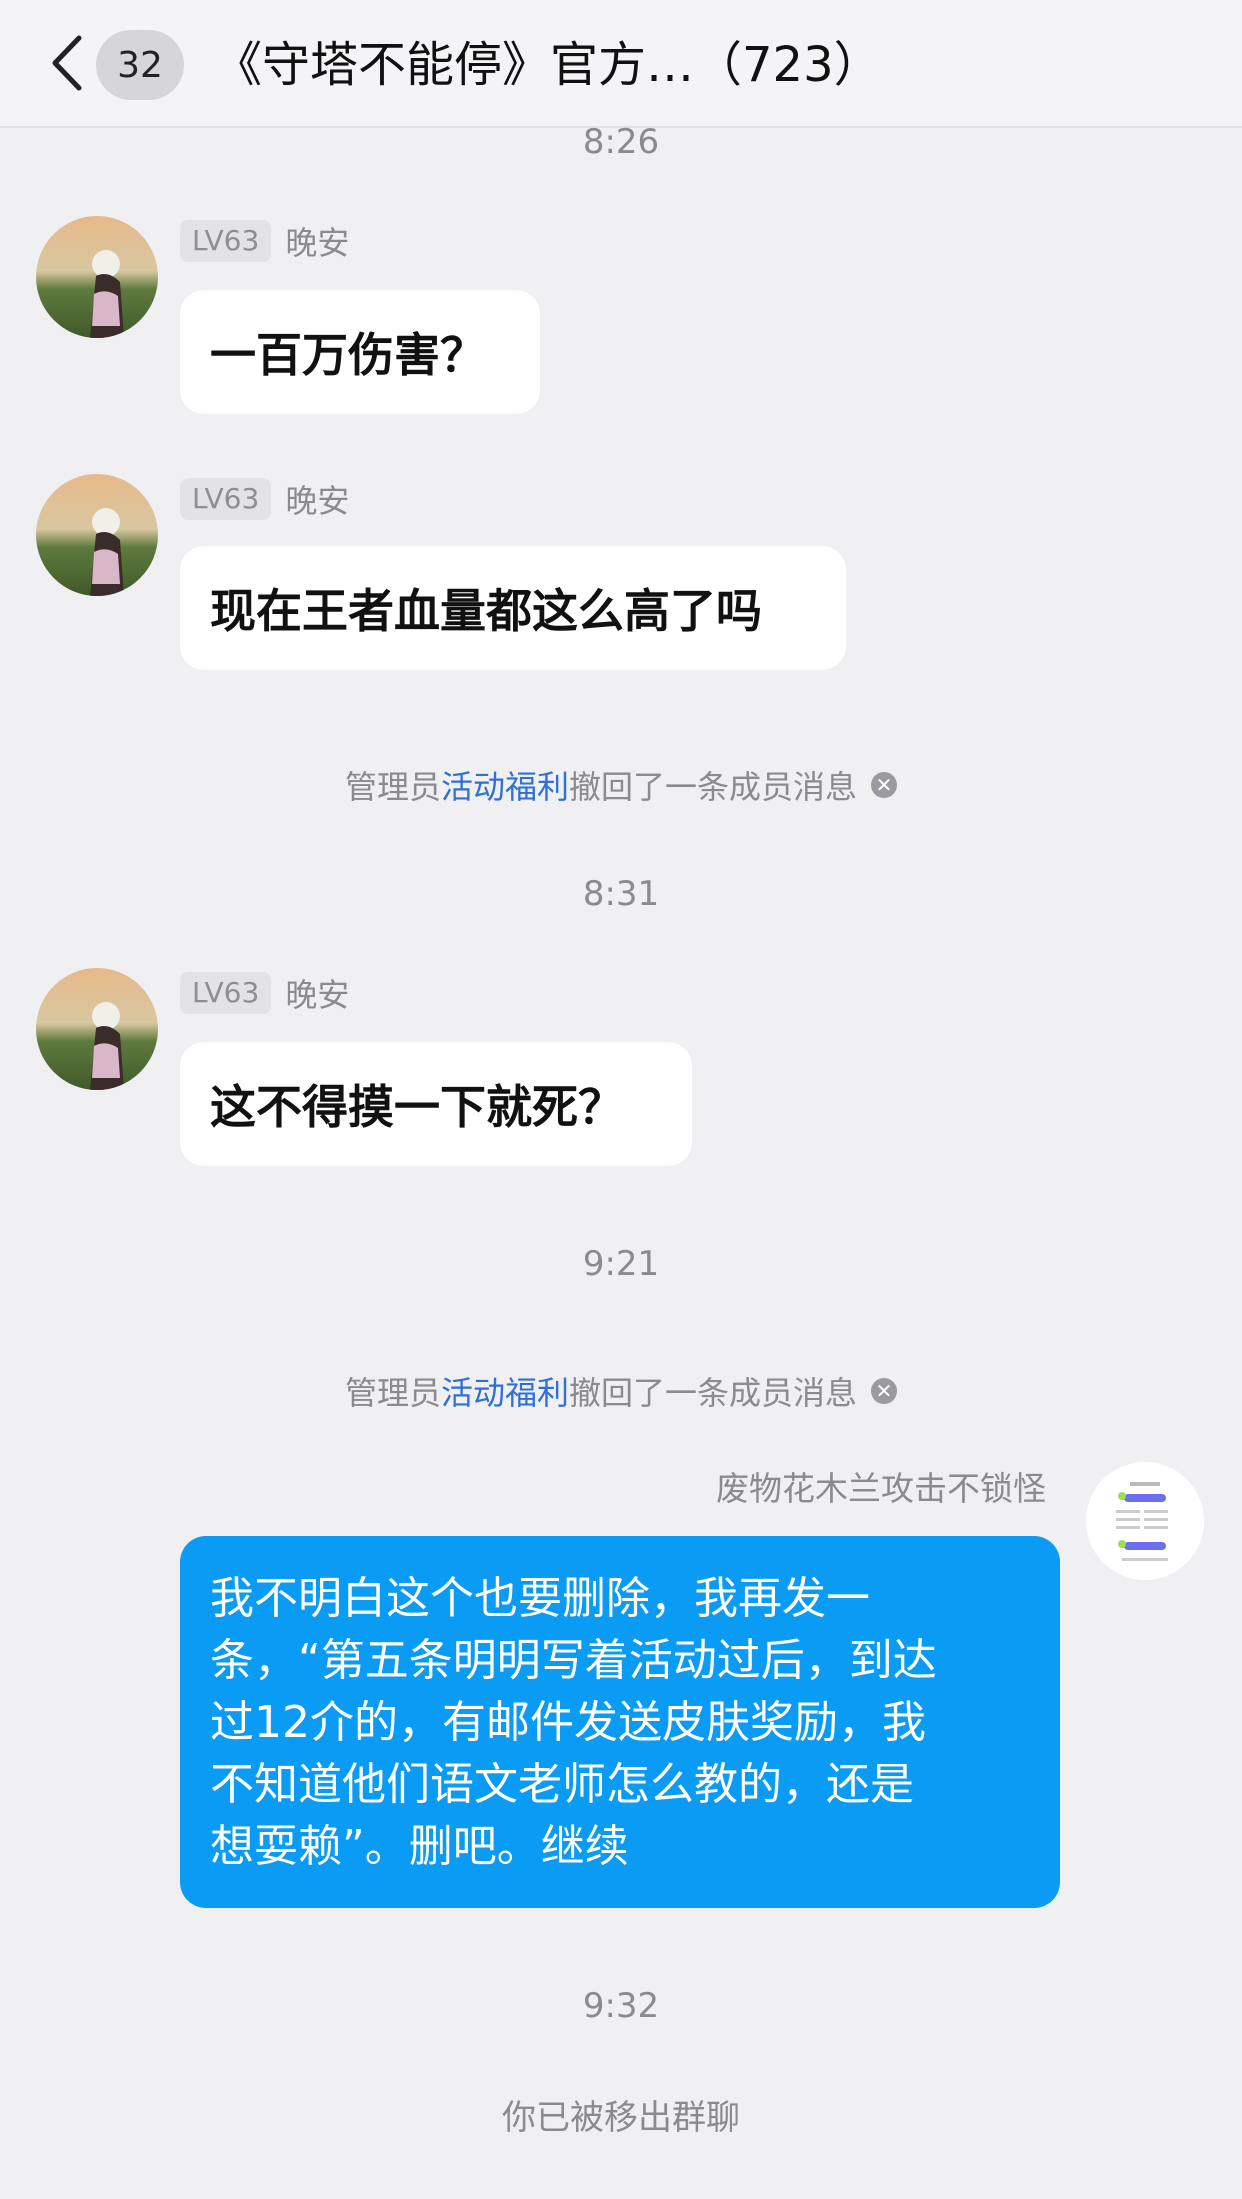 This screenshot has height=2199, width=1242. I want to click on message-line: 不知道他们语文老师怎么教的，还是, so click(562, 1784).